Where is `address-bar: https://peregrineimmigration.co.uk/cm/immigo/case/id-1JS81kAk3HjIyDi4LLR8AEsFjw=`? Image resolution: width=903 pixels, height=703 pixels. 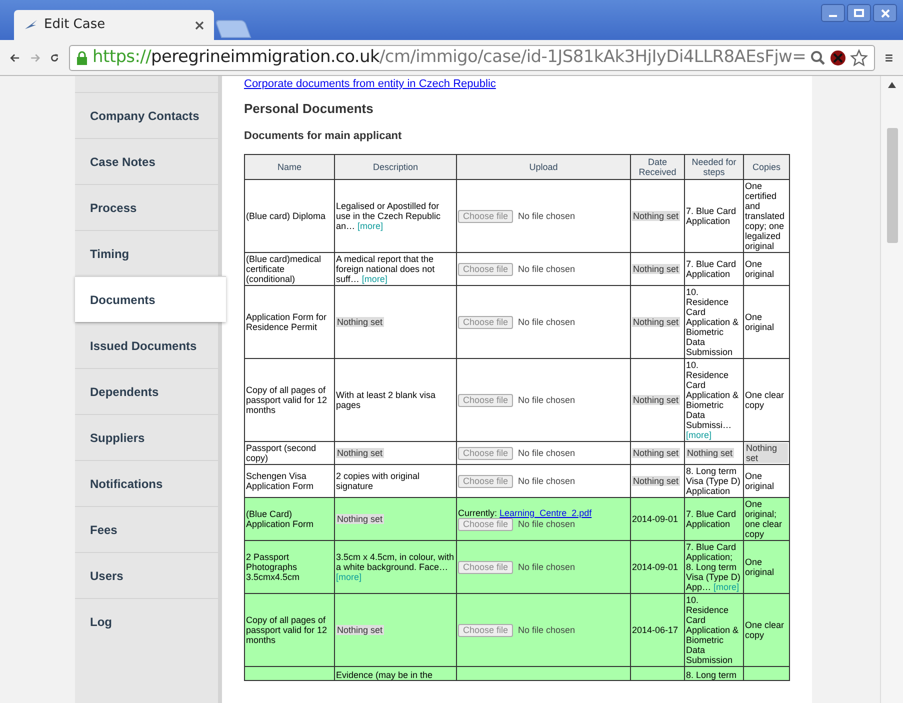
address-bar: https://peregrineimmigration.co.uk/cm/immigo/case/id-1JS81kAk3HjIyDi4LLR8AEsFjw= is located at coordinates (472, 57).